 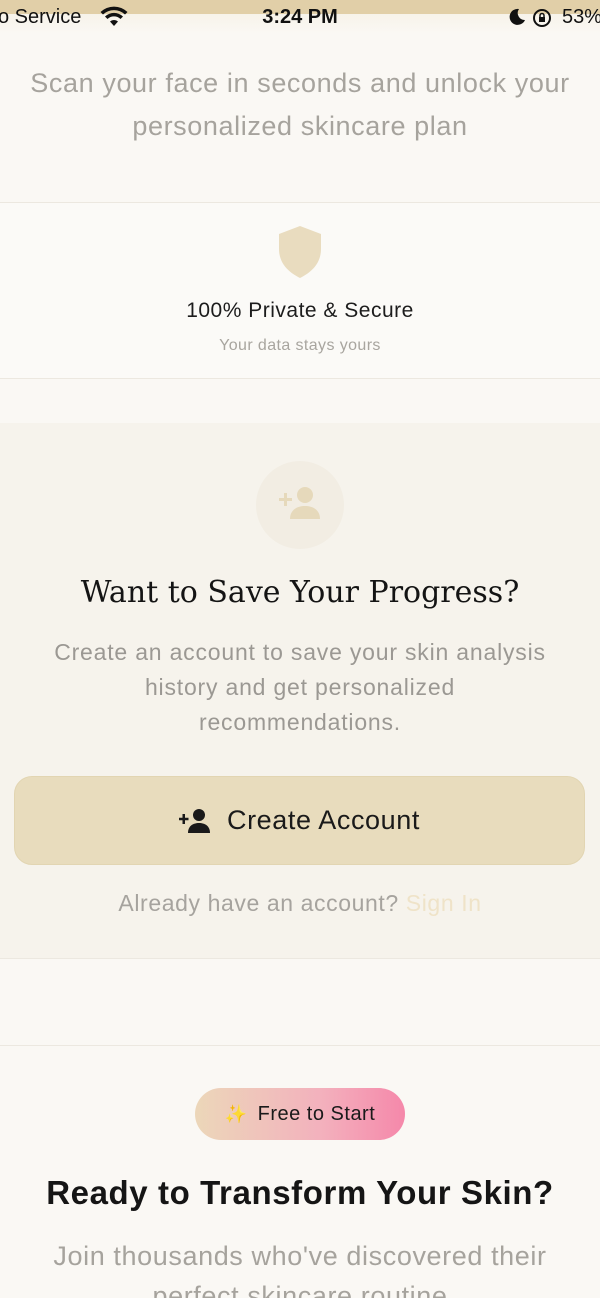 What do you see at coordinates (517, 16) in the screenshot?
I see `moon-icon` at bounding box center [517, 16].